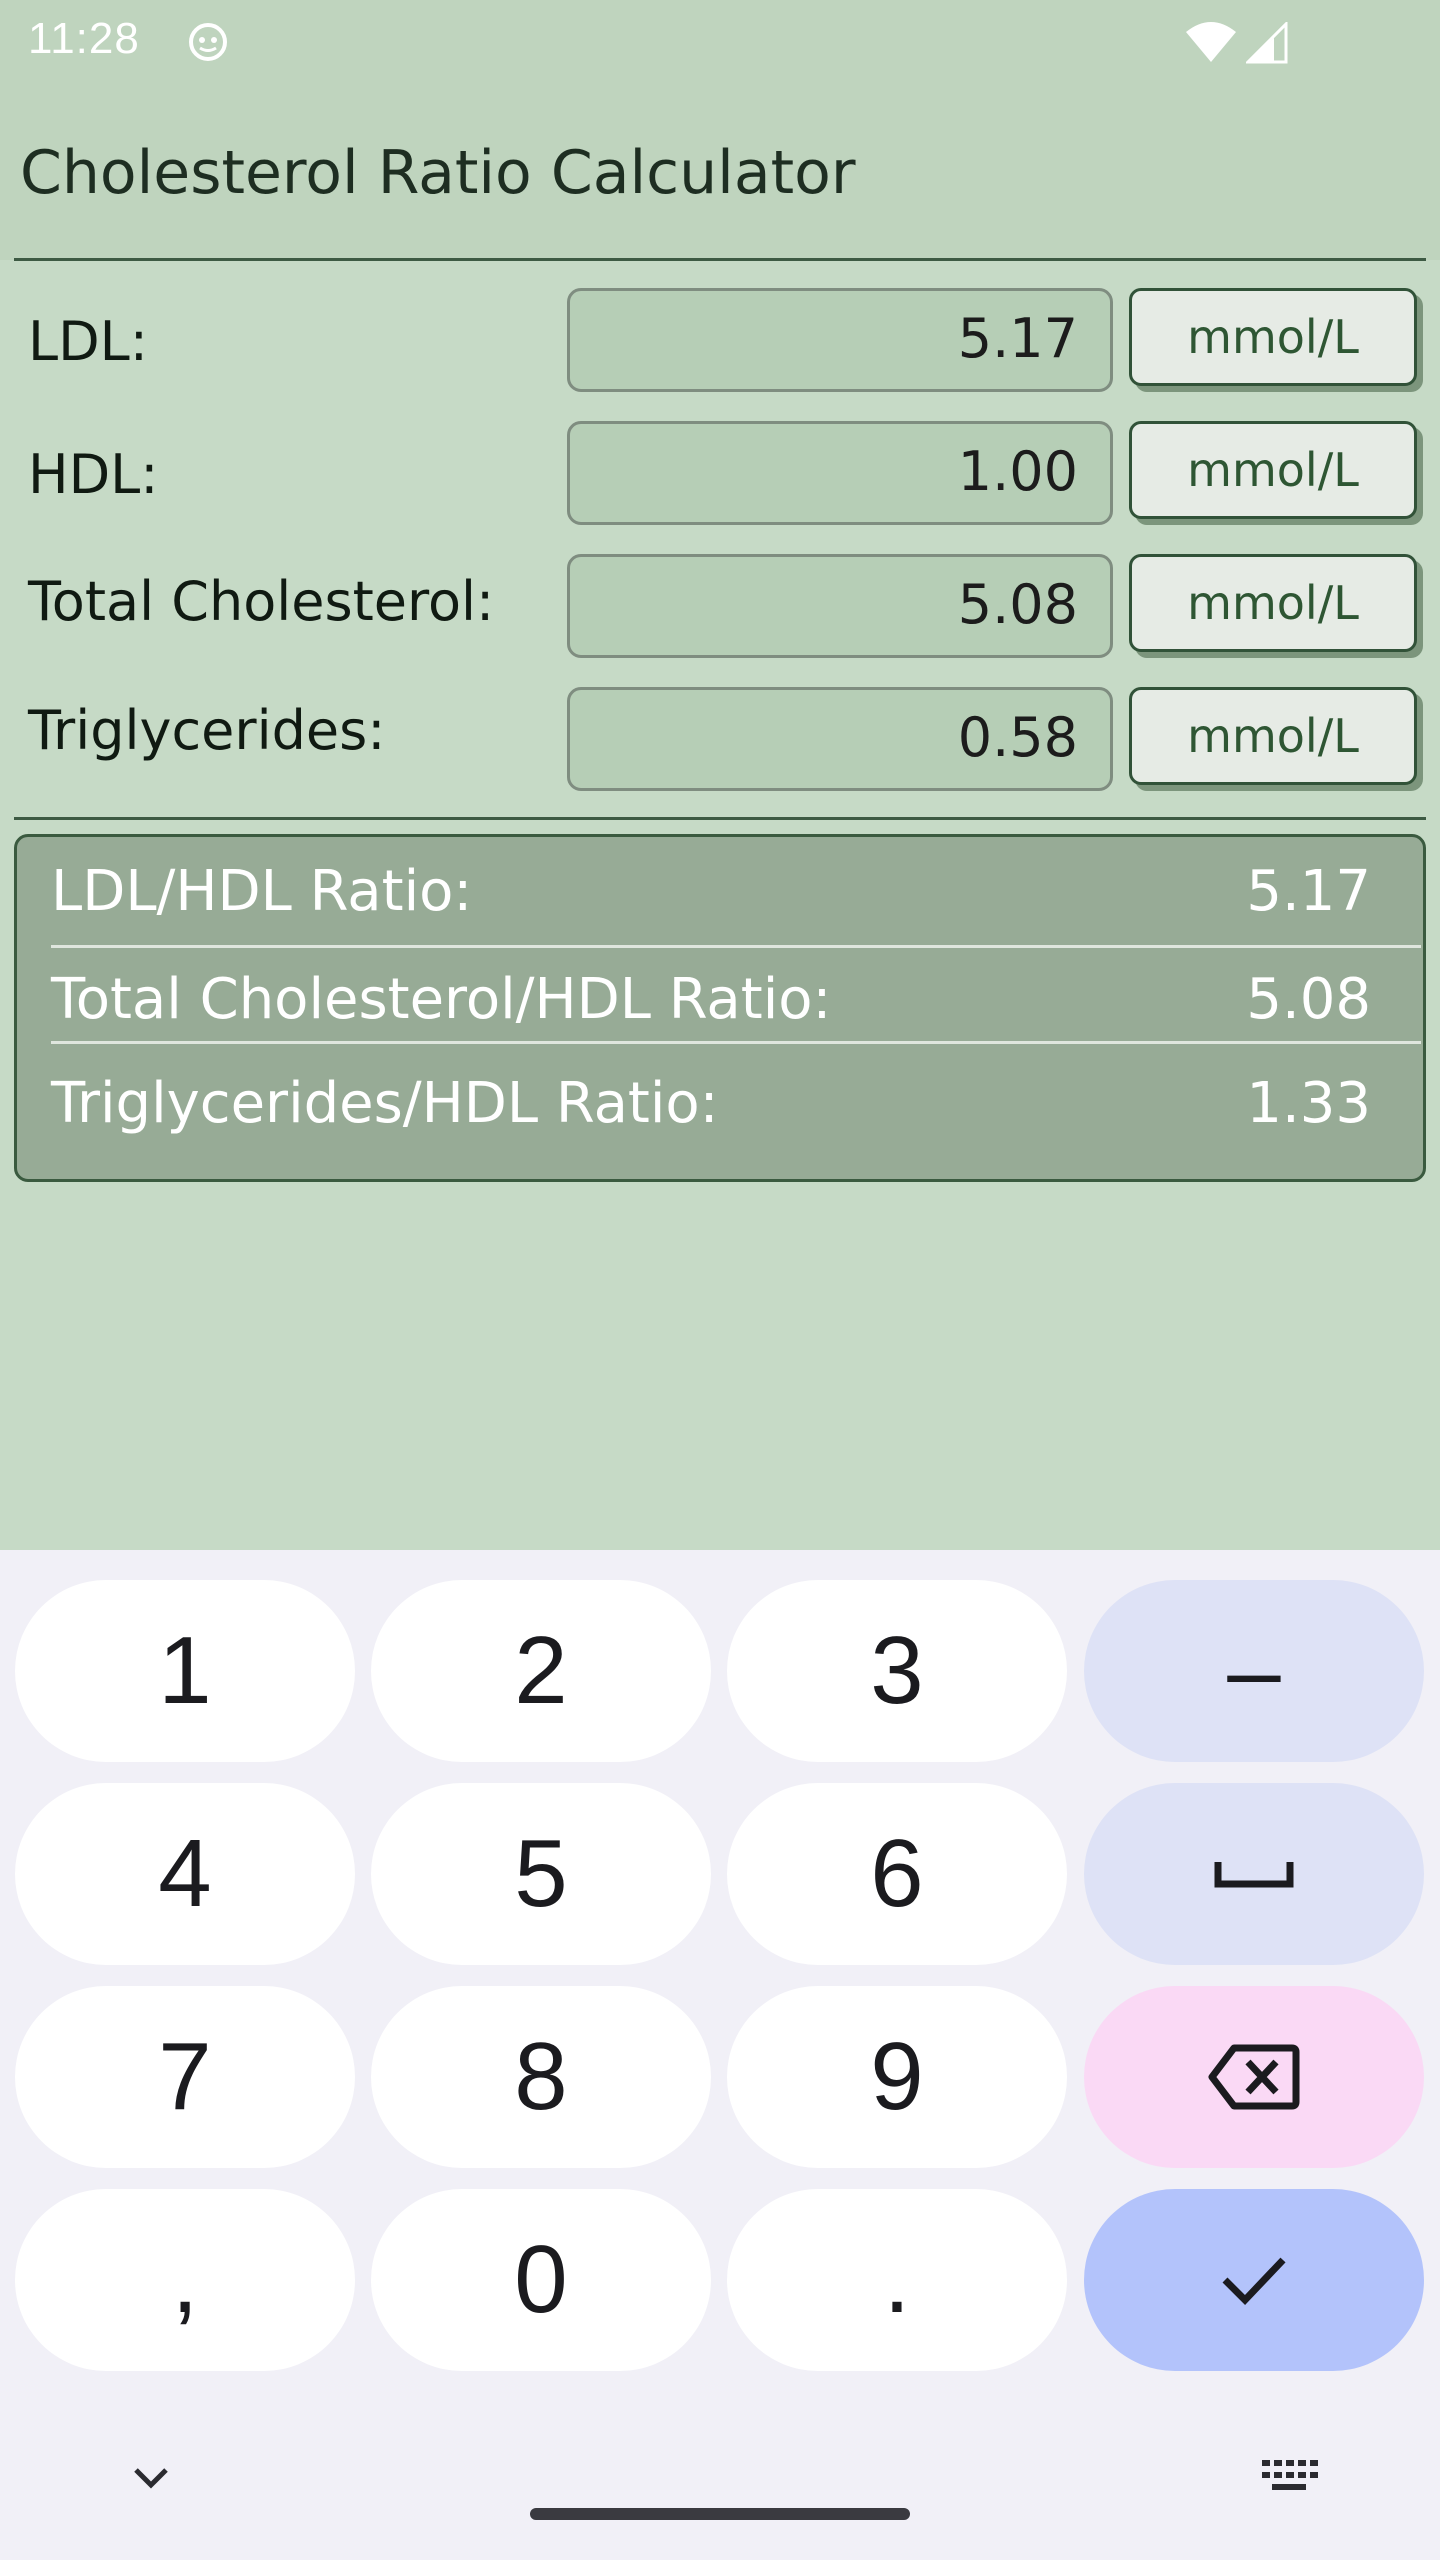  Describe the element at coordinates (185, 2280) in the screenshot. I see `key-comma: ,` at that location.